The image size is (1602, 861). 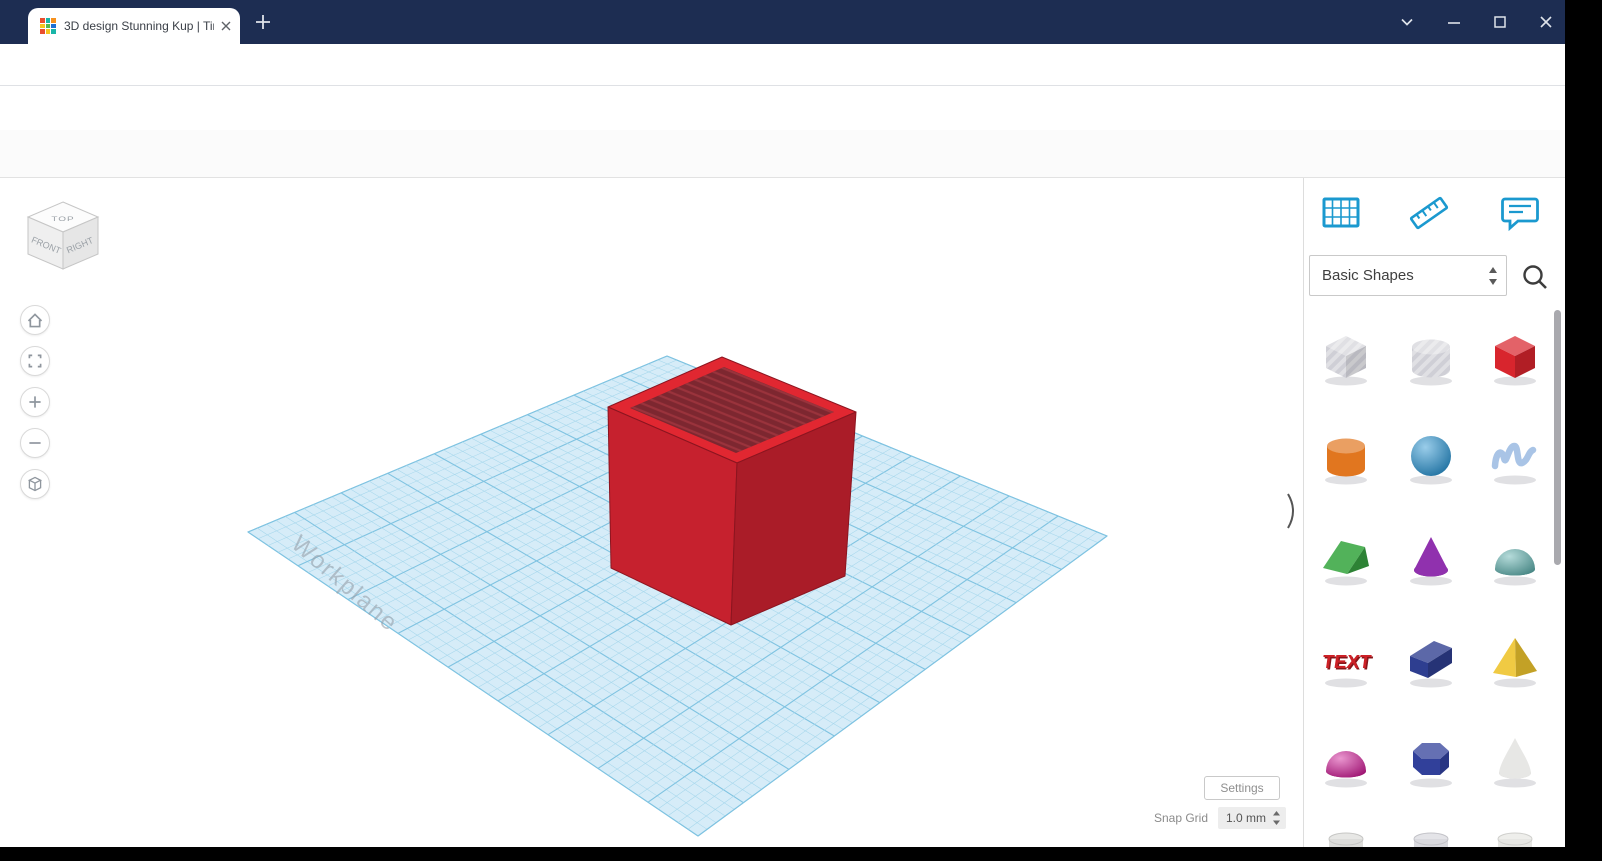 I want to click on zoom-out-button, so click(x=35, y=443).